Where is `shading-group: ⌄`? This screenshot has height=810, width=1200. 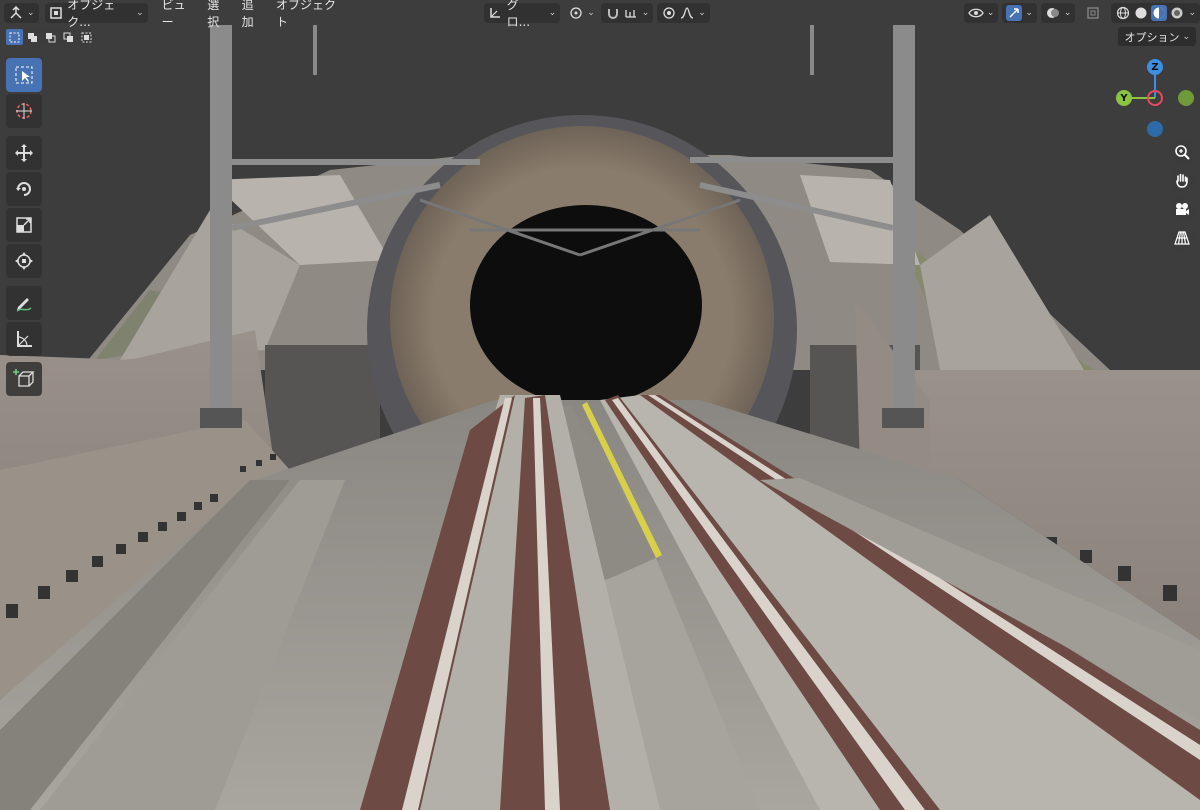 shading-group: ⌄ is located at coordinates (1155, 13).